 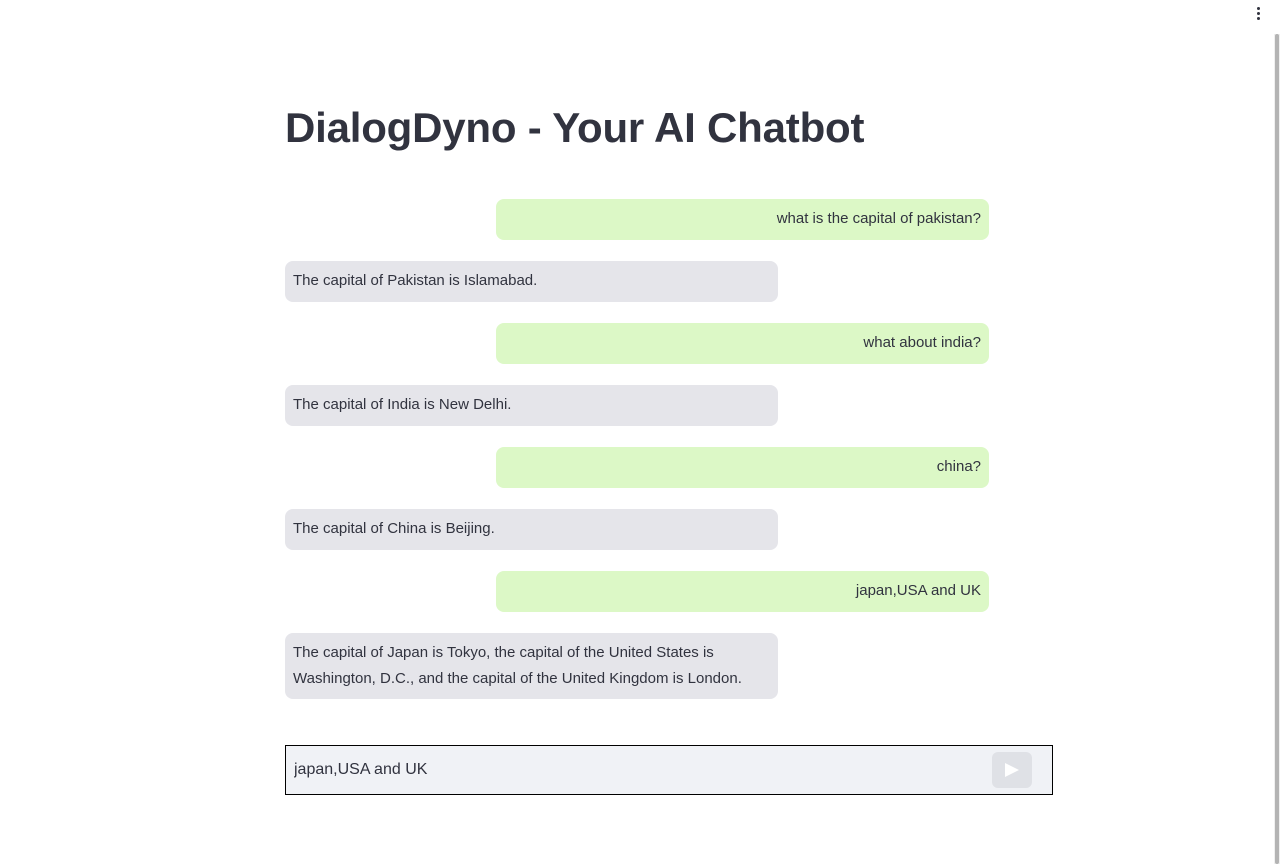 What do you see at coordinates (575, 127) in the screenshot?
I see `page-title: DialogDyno - Your AI Chatbot` at bounding box center [575, 127].